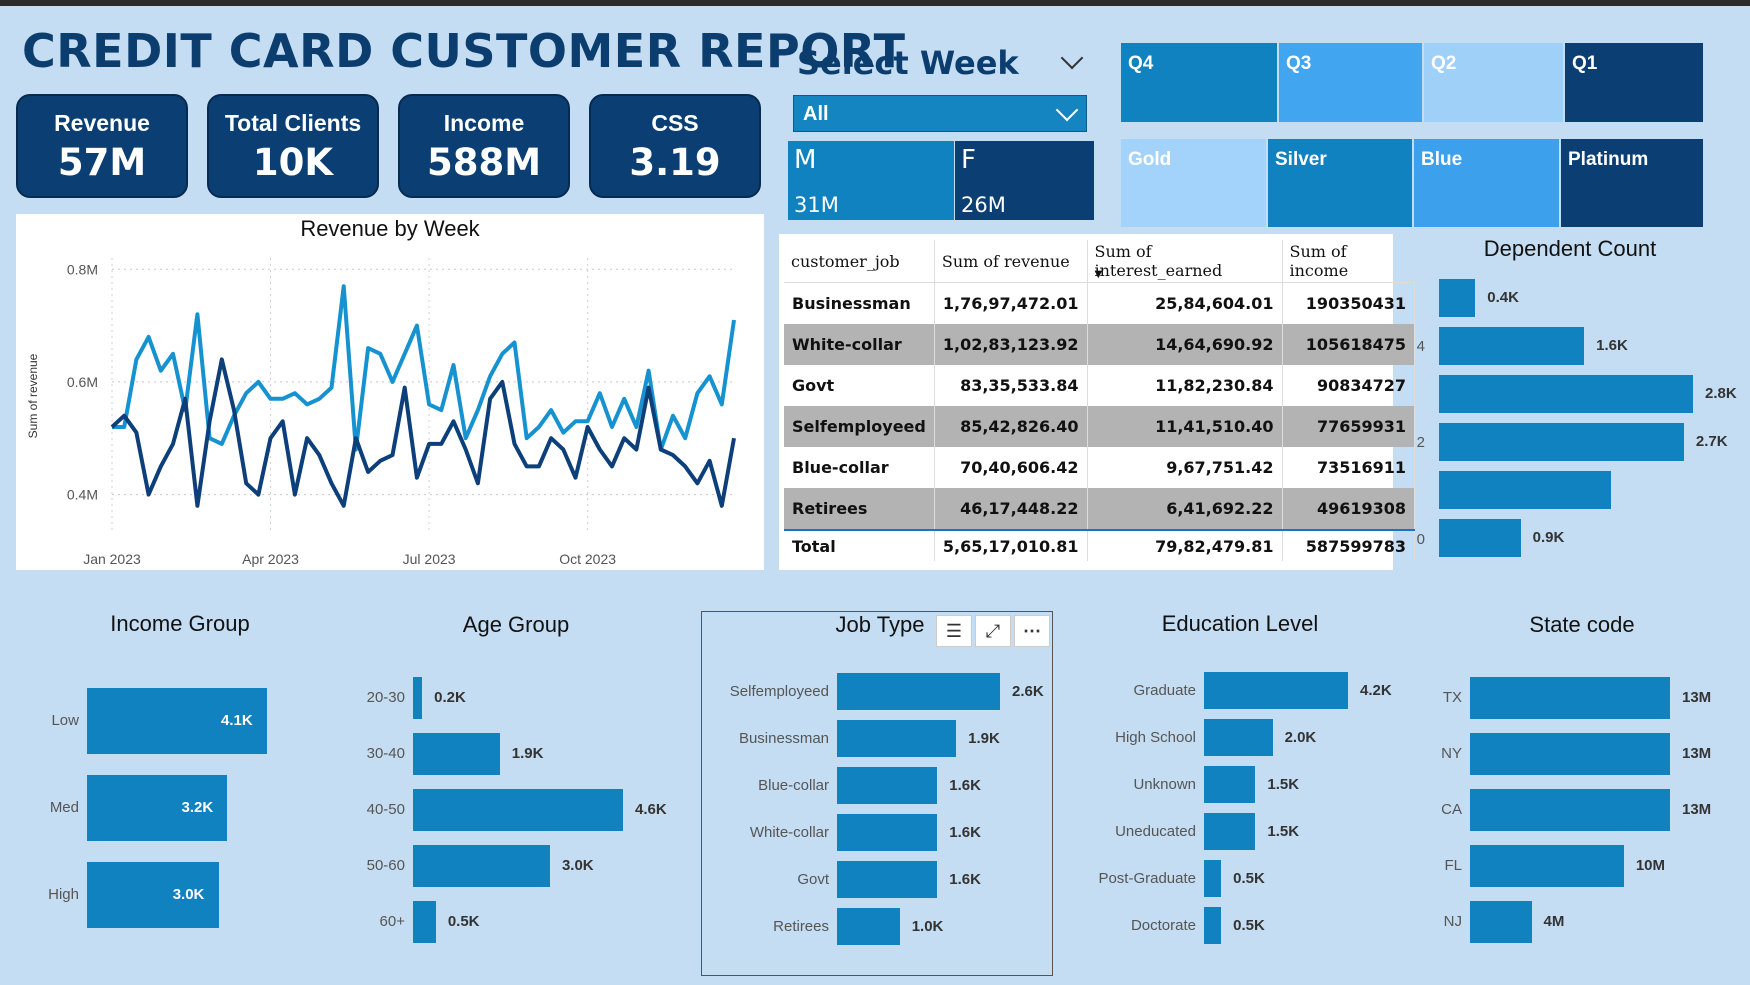 The image size is (1750, 985). Describe the element at coordinates (1155, 737) in the screenshot. I see `category-label: High School` at that location.